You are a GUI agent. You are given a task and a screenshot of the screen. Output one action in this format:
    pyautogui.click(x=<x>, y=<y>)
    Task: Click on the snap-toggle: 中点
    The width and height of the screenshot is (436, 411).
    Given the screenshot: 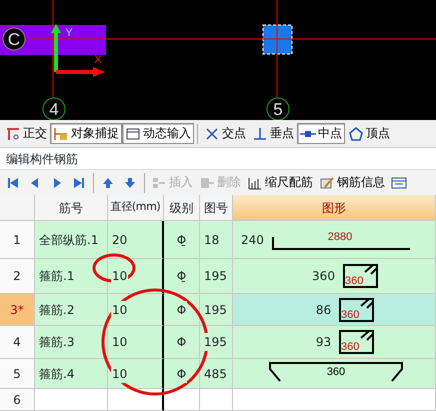 What is the action you would take?
    pyautogui.click(x=321, y=133)
    